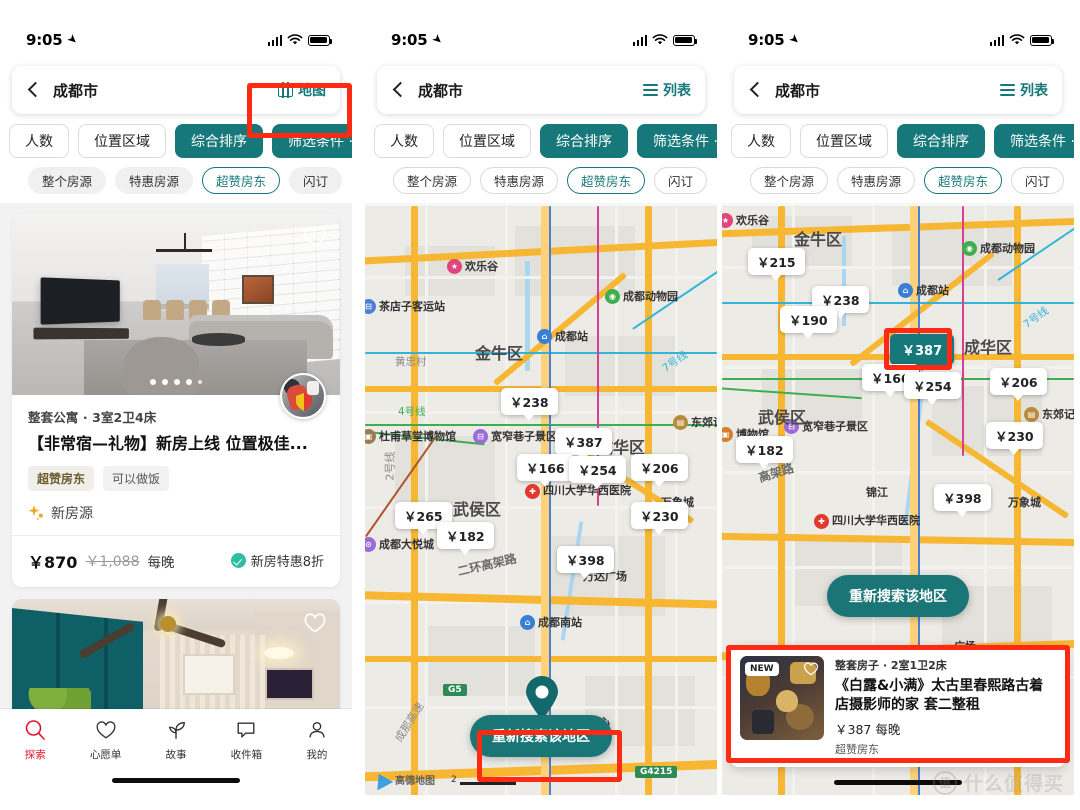 The width and height of the screenshot is (1080, 810). I want to click on filter-chip-more-3: 筛选条件 · 2, so click(1034, 141).